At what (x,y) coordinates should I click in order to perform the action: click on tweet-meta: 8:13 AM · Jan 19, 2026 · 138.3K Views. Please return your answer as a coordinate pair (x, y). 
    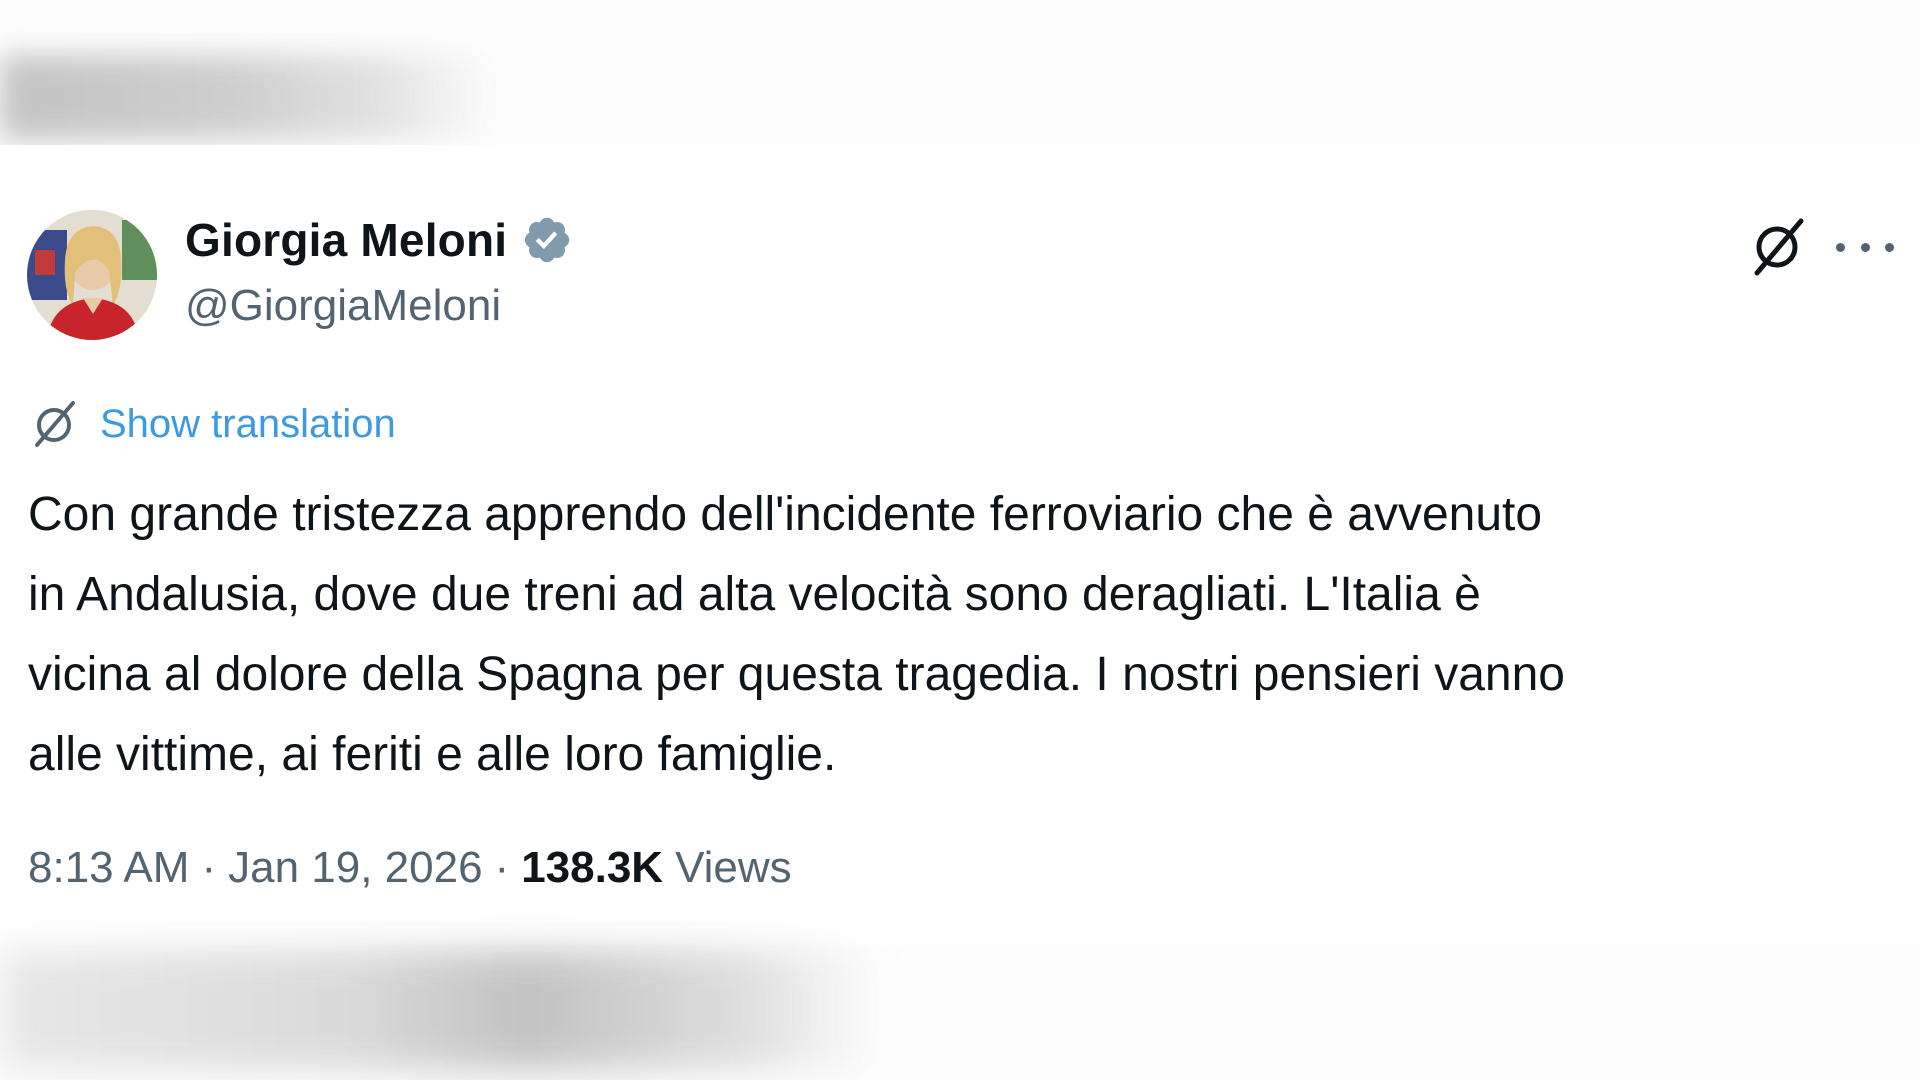
    Looking at the image, I should click on (410, 868).